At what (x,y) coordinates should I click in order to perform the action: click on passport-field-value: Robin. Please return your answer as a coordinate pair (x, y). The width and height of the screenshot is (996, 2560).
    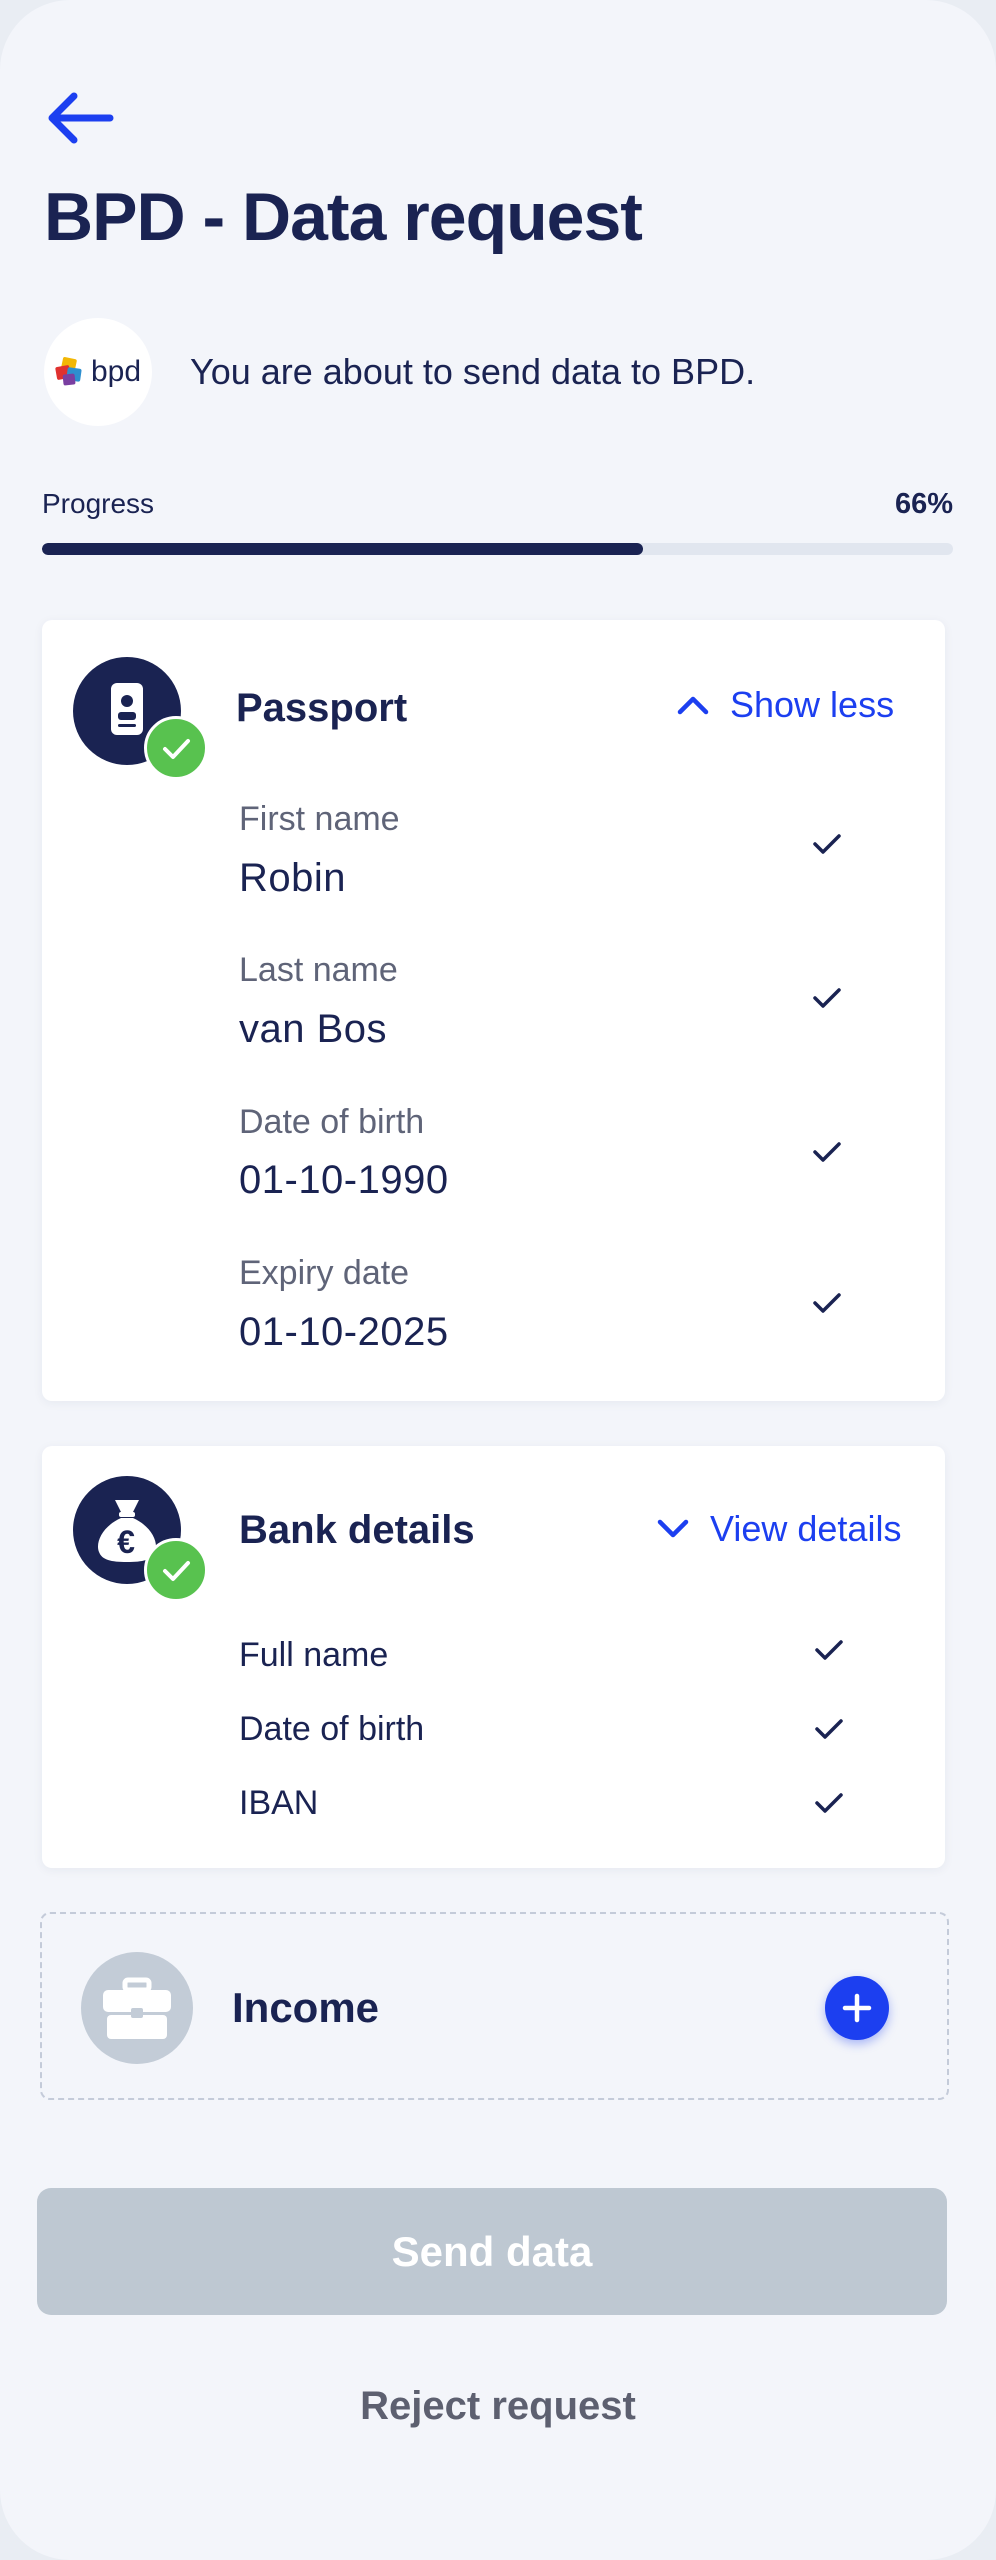
    Looking at the image, I should click on (293, 878).